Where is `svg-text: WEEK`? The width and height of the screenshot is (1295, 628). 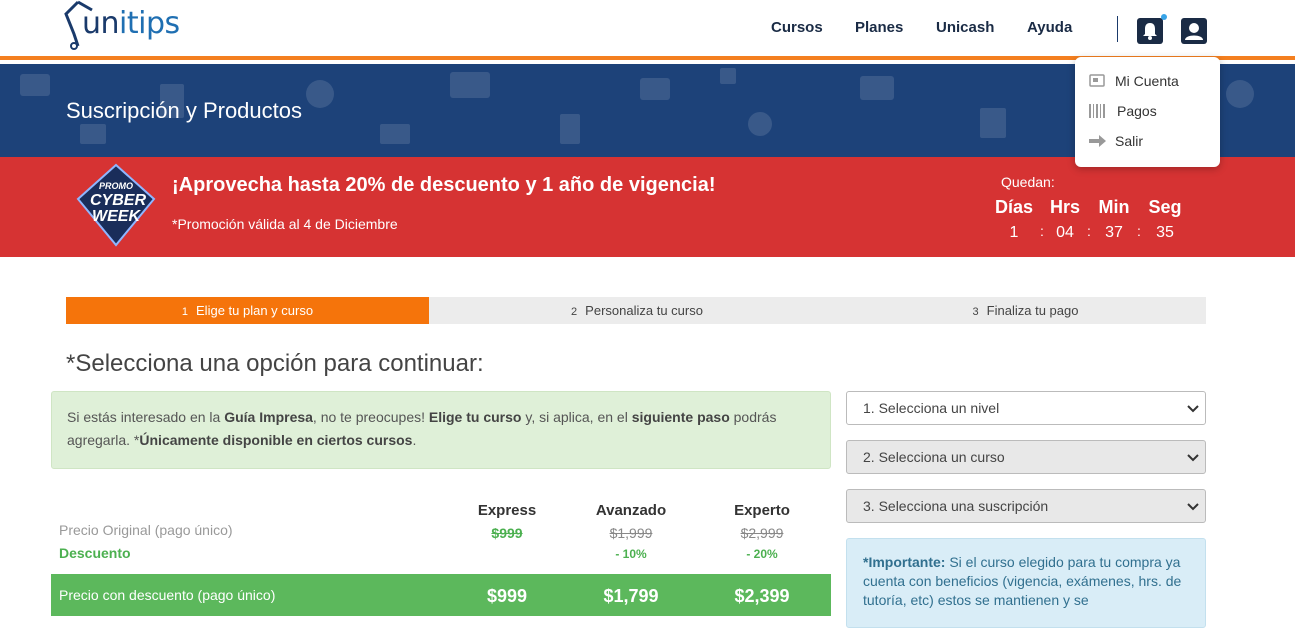
svg-text: WEEK is located at coordinates (116, 216).